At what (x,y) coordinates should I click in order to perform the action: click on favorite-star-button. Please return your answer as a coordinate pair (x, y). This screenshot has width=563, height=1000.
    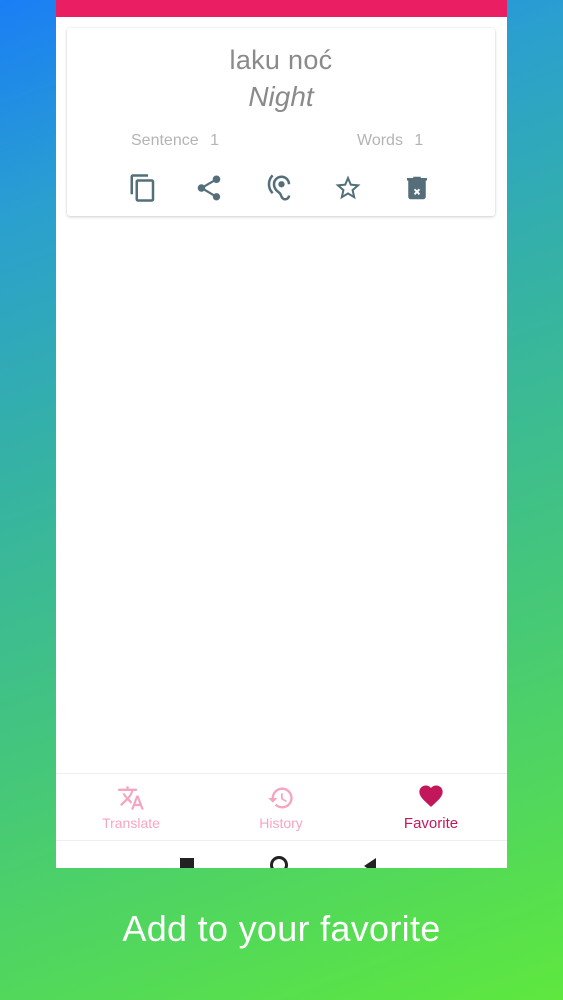
    Looking at the image, I should click on (348, 188).